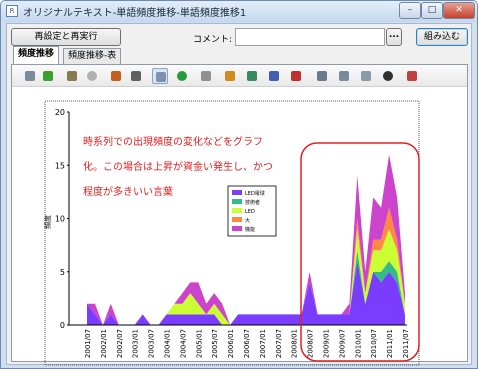  Describe the element at coordinates (327, 343) in the screenshot. I see `x-tick-label: 2009/01` at that location.